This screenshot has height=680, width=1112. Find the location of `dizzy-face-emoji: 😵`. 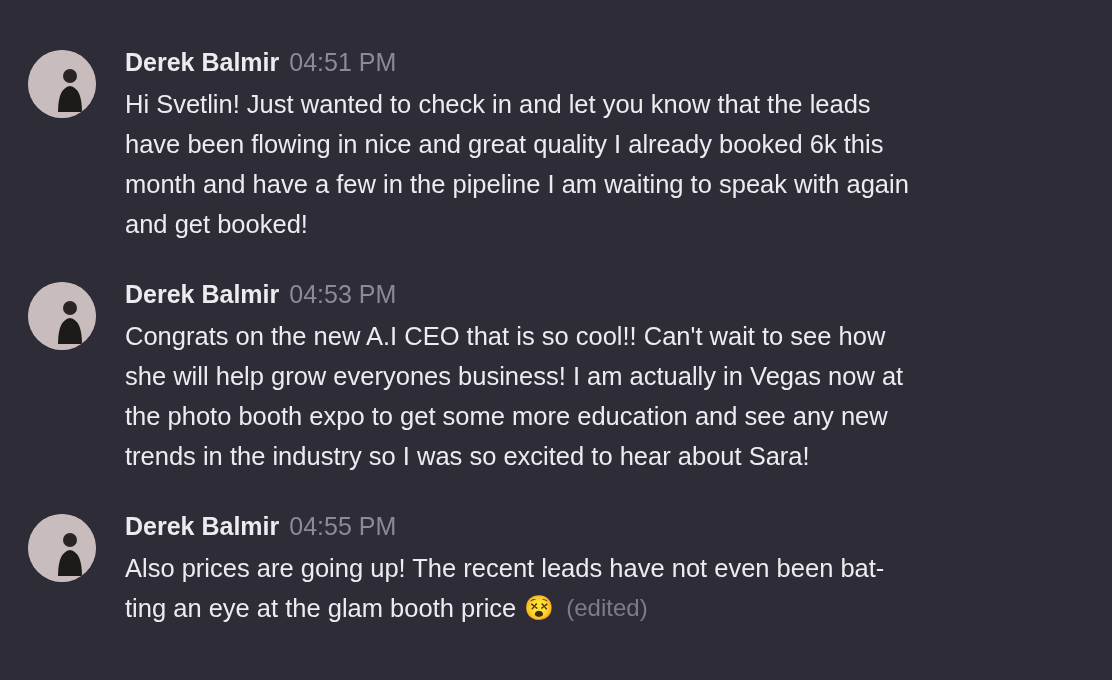

dizzy-face-emoji: 😵 is located at coordinates (539, 608).